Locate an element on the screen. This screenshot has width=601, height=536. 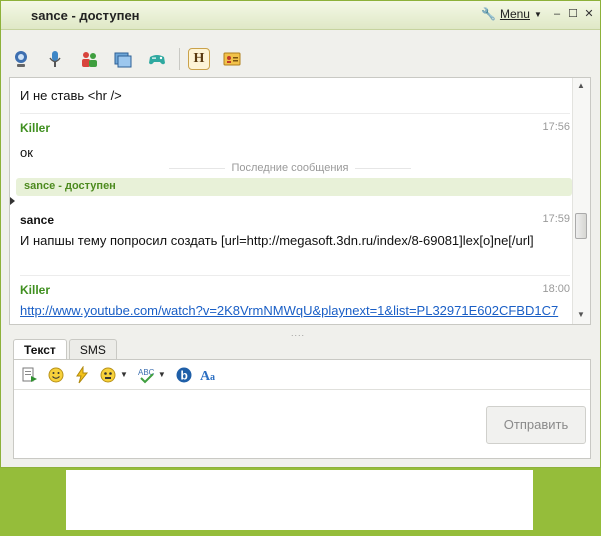
menu-button: 🔧 Menu ▼ is located at coordinates (511, 14).